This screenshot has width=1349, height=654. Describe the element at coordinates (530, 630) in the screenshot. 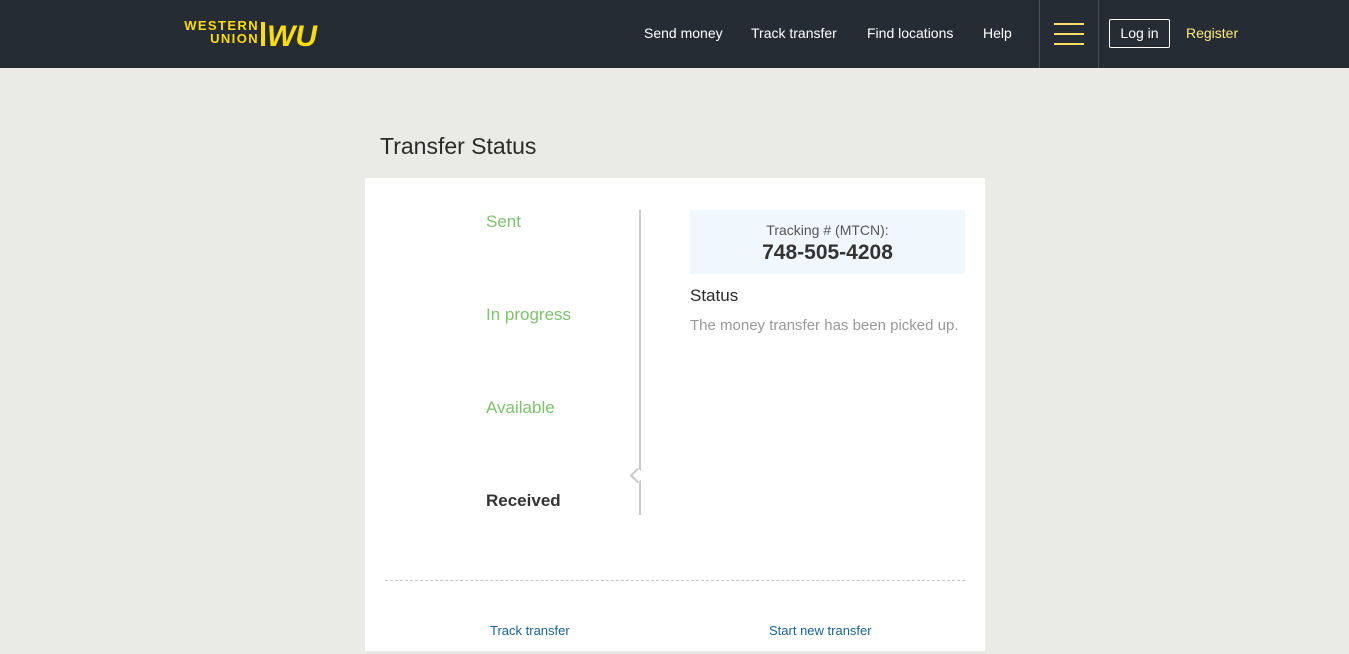

I see `track-transfer-link: Track transfer` at that location.